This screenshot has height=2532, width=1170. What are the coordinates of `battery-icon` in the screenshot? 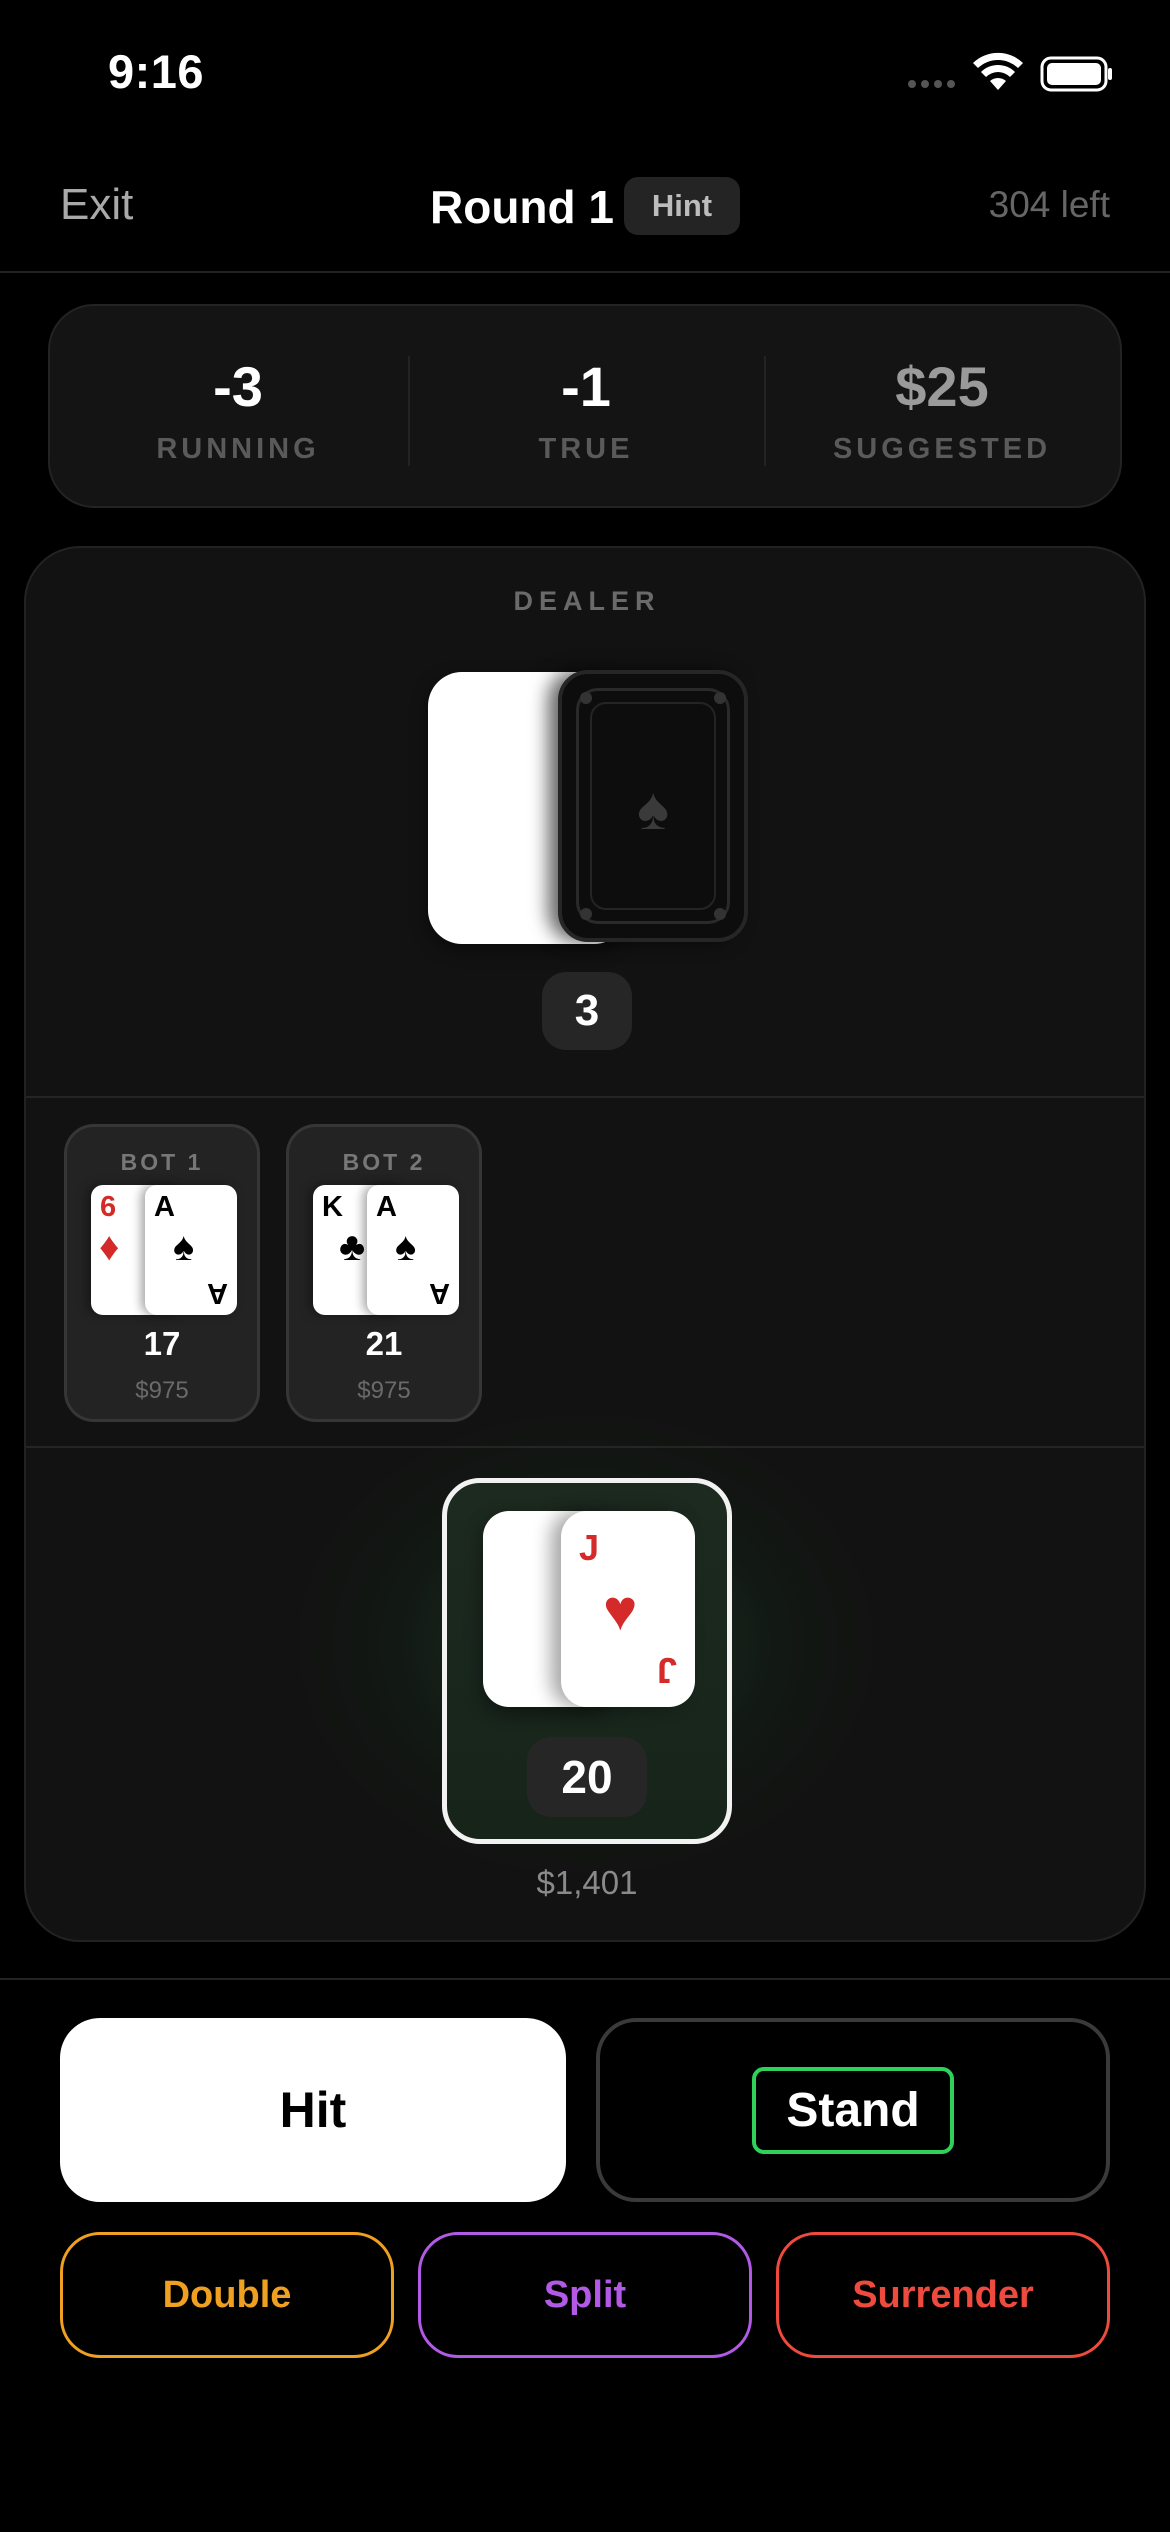 It's located at (1076, 74).